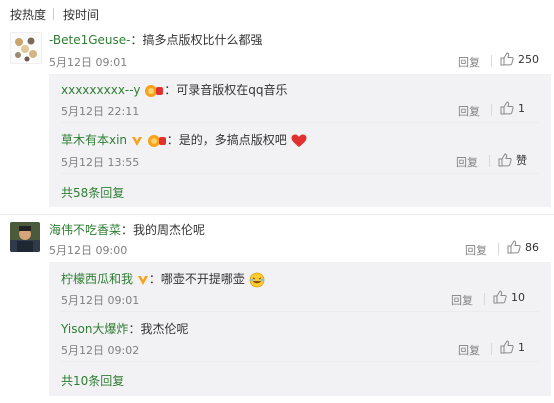 The width and height of the screenshot is (554, 403). Describe the element at coordinates (523, 248) in the screenshot. I see `like-button: 86` at that location.